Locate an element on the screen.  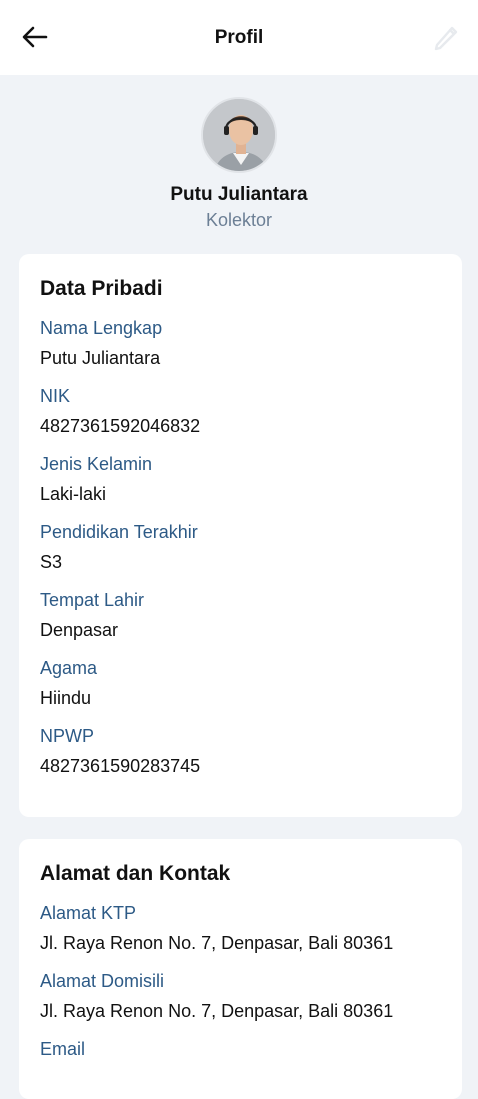
field-value: Laki-laki is located at coordinates (73, 494).